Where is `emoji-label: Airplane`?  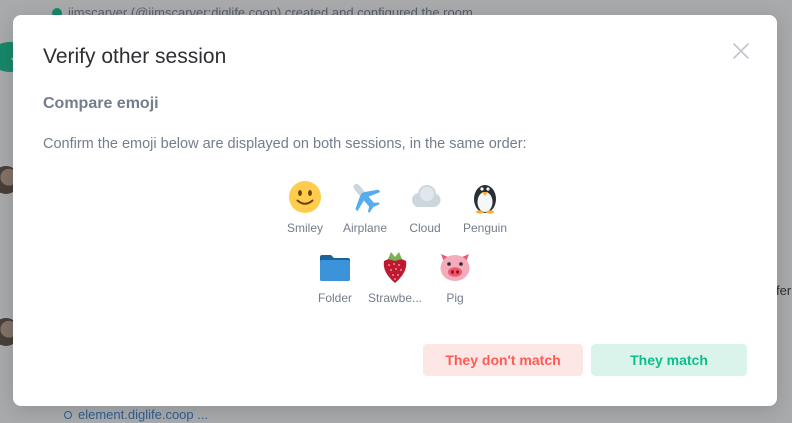
emoji-label: Airplane is located at coordinates (365, 228).